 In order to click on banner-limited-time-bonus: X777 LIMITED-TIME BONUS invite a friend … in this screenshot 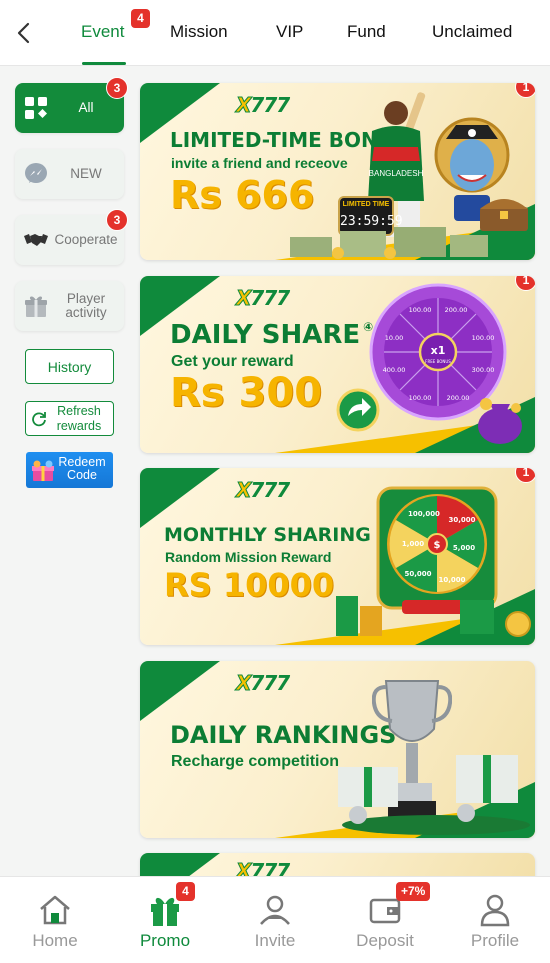, I will do `click(337, 171)`.